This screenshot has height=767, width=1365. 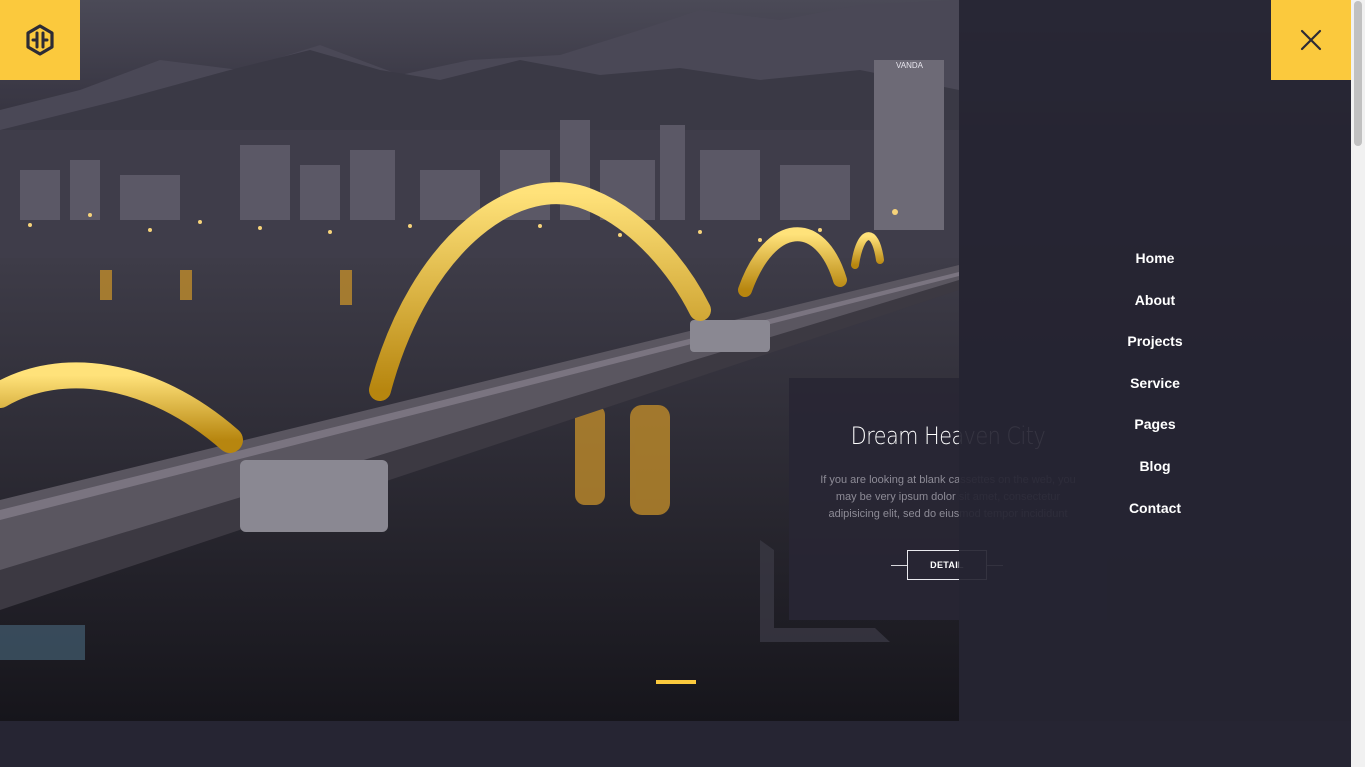 I want to click on close-menu-button, so click(x=1311, y=40).